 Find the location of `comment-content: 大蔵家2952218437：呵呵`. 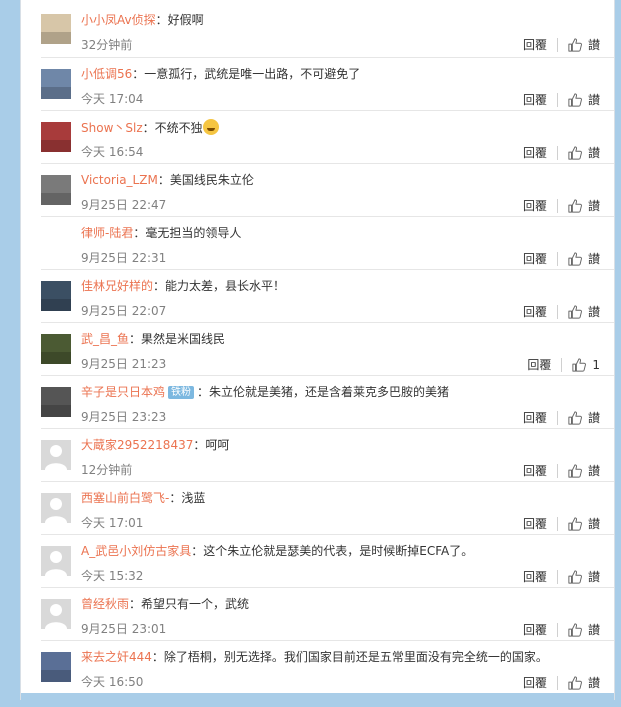

comment-content: 大蔵家2952218437：呵呵 is located at coordinates (155, 445).